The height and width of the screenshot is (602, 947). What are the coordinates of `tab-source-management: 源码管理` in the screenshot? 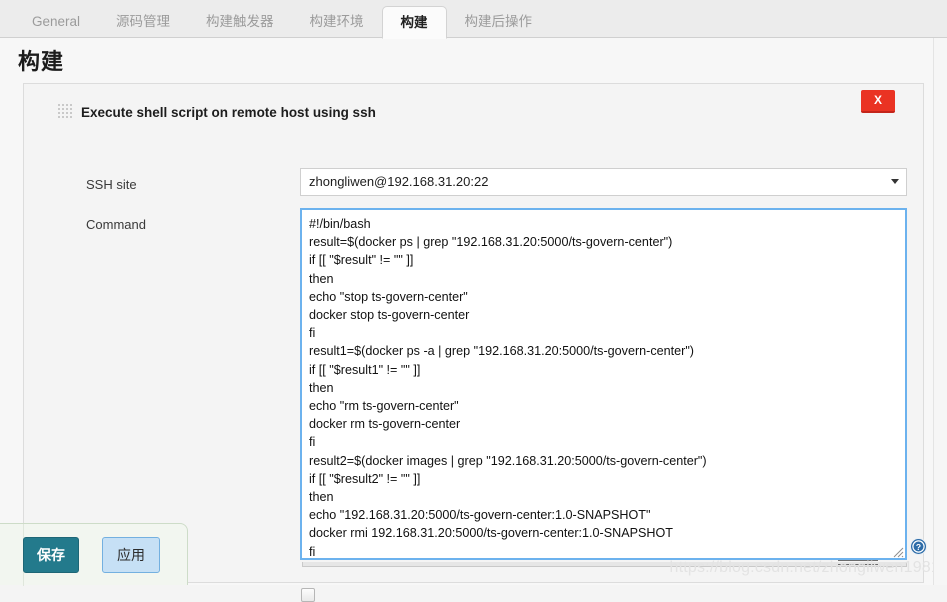 It's located at (143, 22).